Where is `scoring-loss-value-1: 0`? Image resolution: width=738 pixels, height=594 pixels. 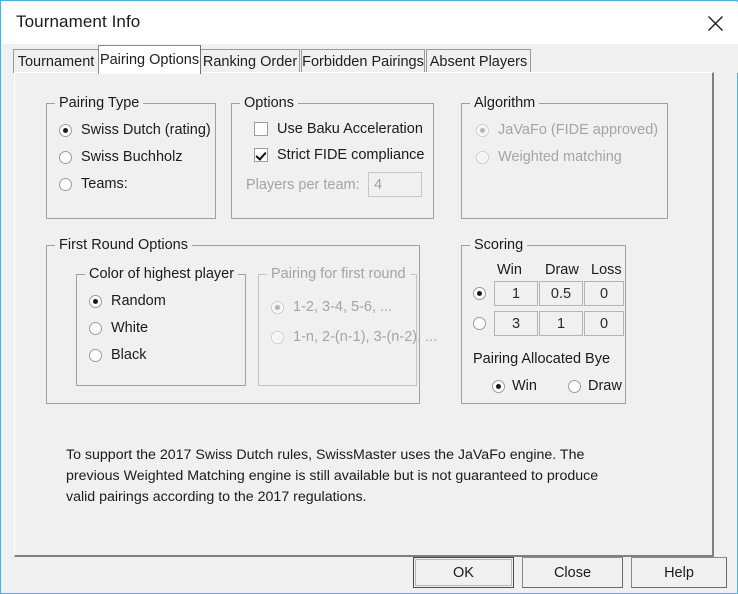
scoring-loss-value-1: 0 is located at coordinates (604, 293).